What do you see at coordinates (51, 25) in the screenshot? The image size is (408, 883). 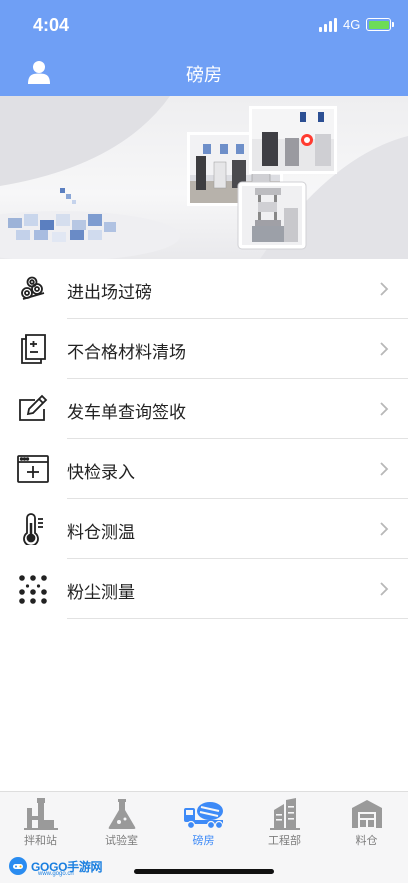 I see `status-time: 4:04` at bounding box center [51, 25].